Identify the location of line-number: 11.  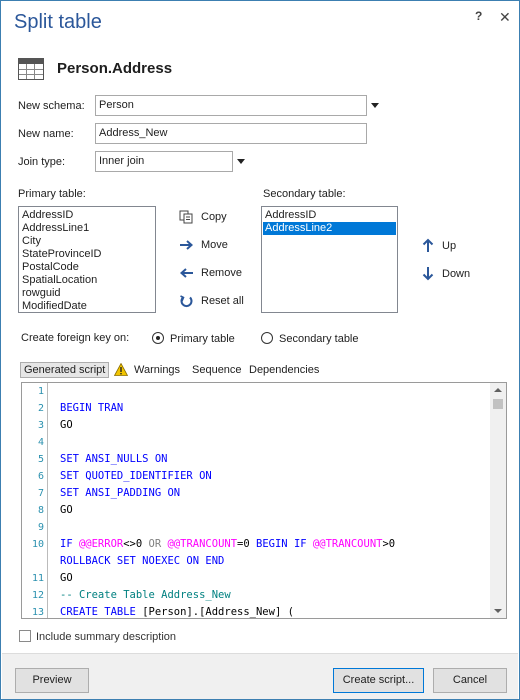
(37, 578).